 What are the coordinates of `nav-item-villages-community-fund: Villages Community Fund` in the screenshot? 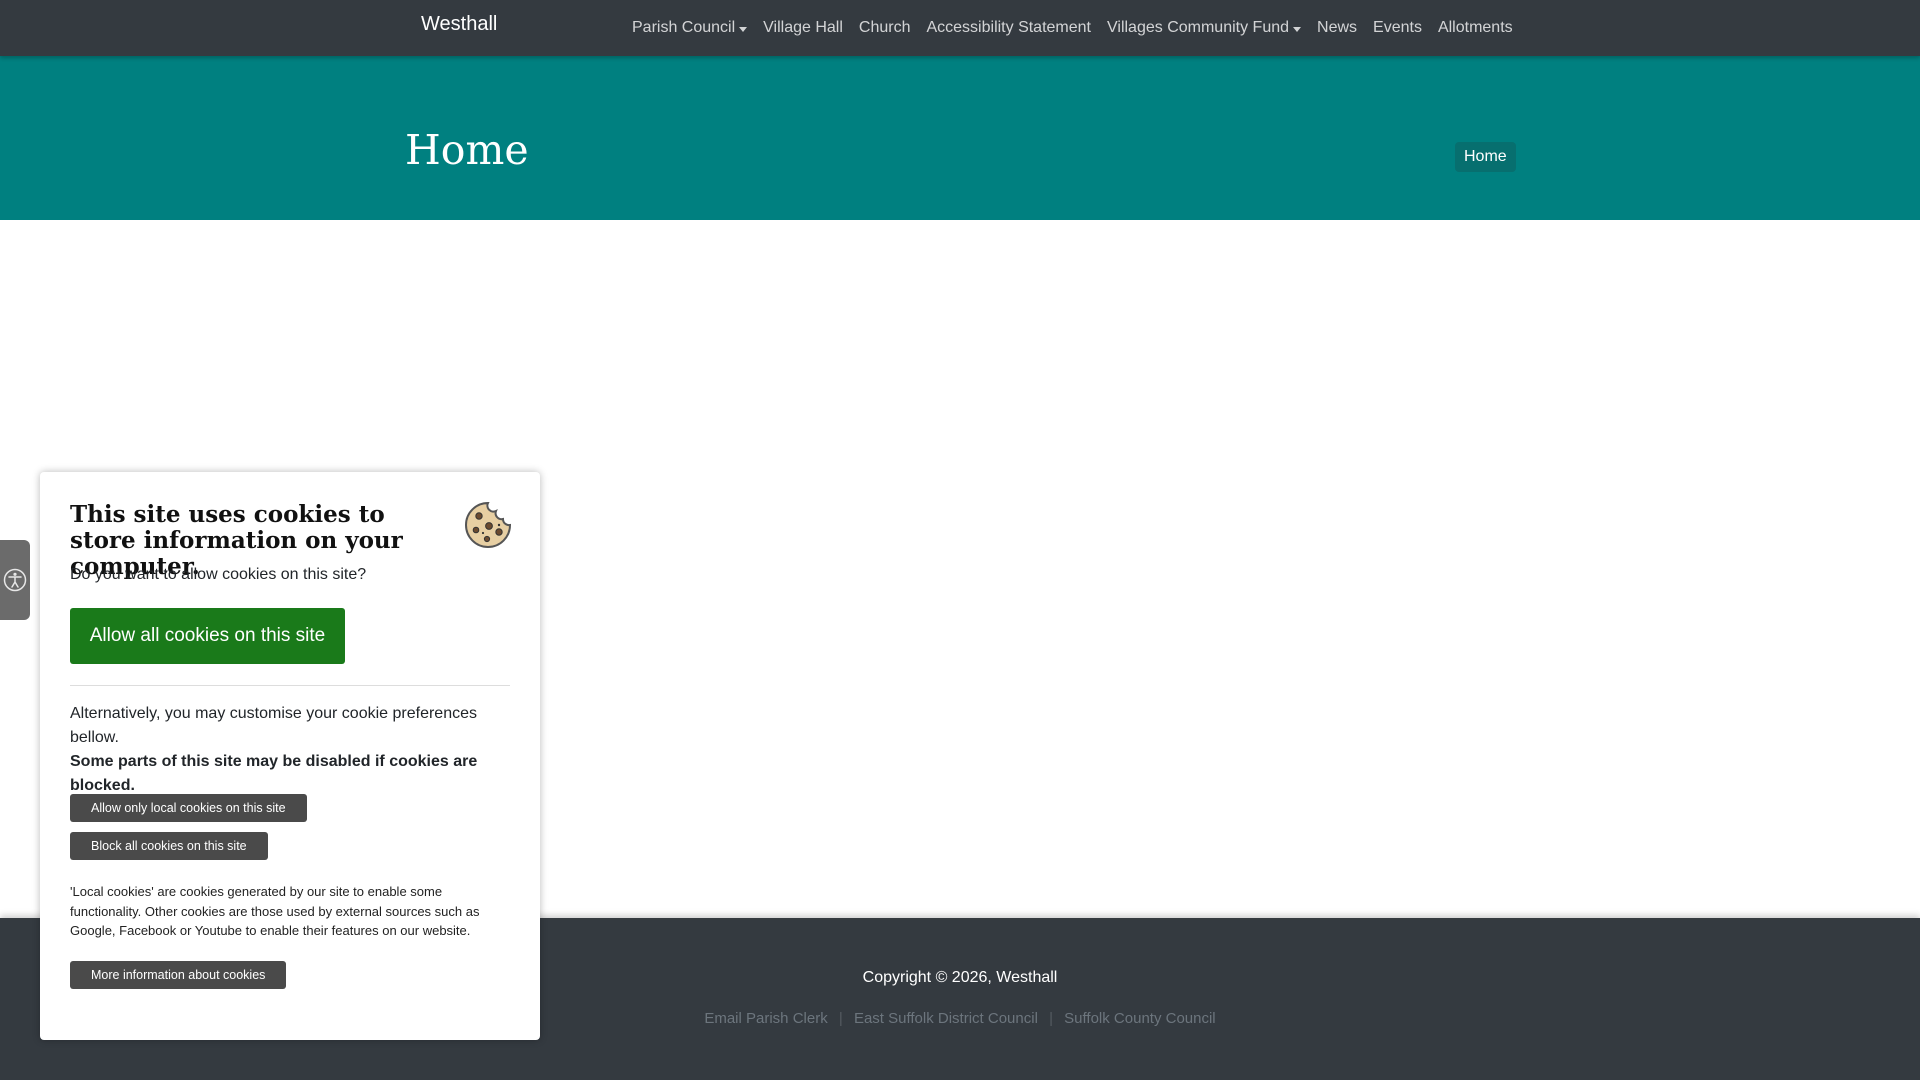 It's located at (1204, 28).